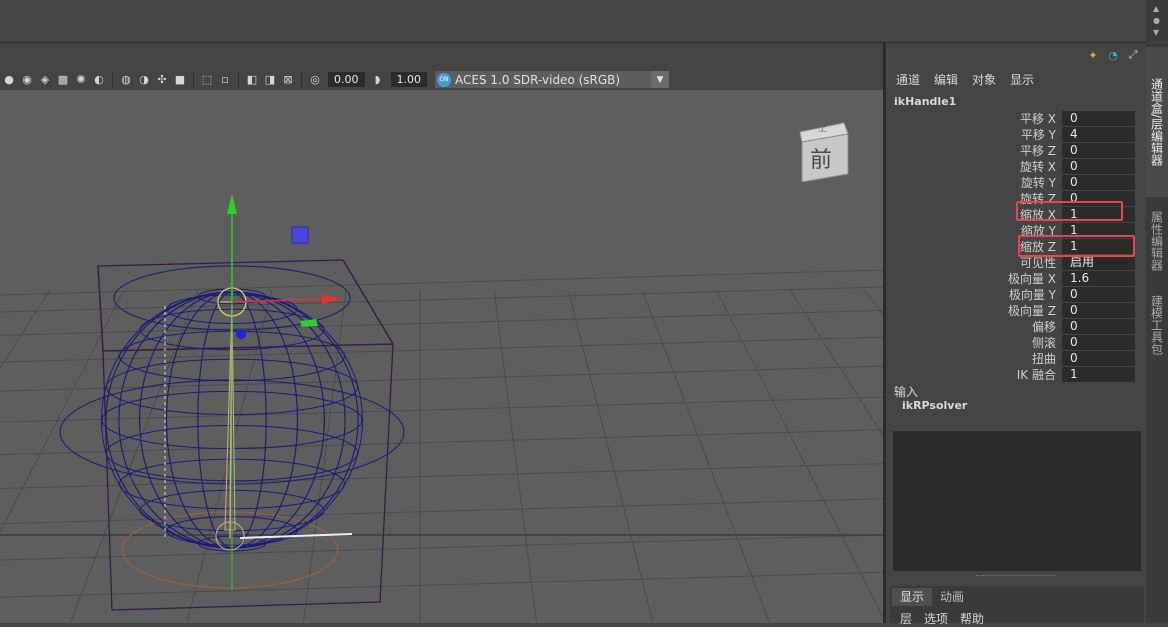 Image resolution: width=1168 pixels, height=627 pixels. Describe the element at coordinates (225, 80) in the screenshot. I see `resolution-gate-icon: ▫` at that location.